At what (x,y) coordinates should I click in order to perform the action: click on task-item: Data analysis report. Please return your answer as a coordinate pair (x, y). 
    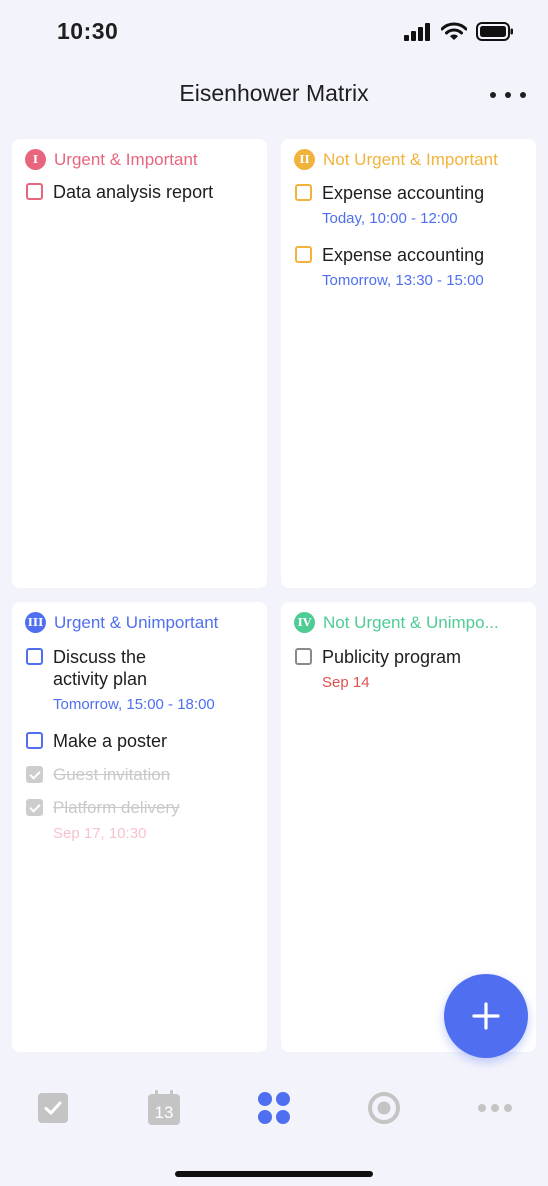
    Looking at the image, I should click on (143, 192).